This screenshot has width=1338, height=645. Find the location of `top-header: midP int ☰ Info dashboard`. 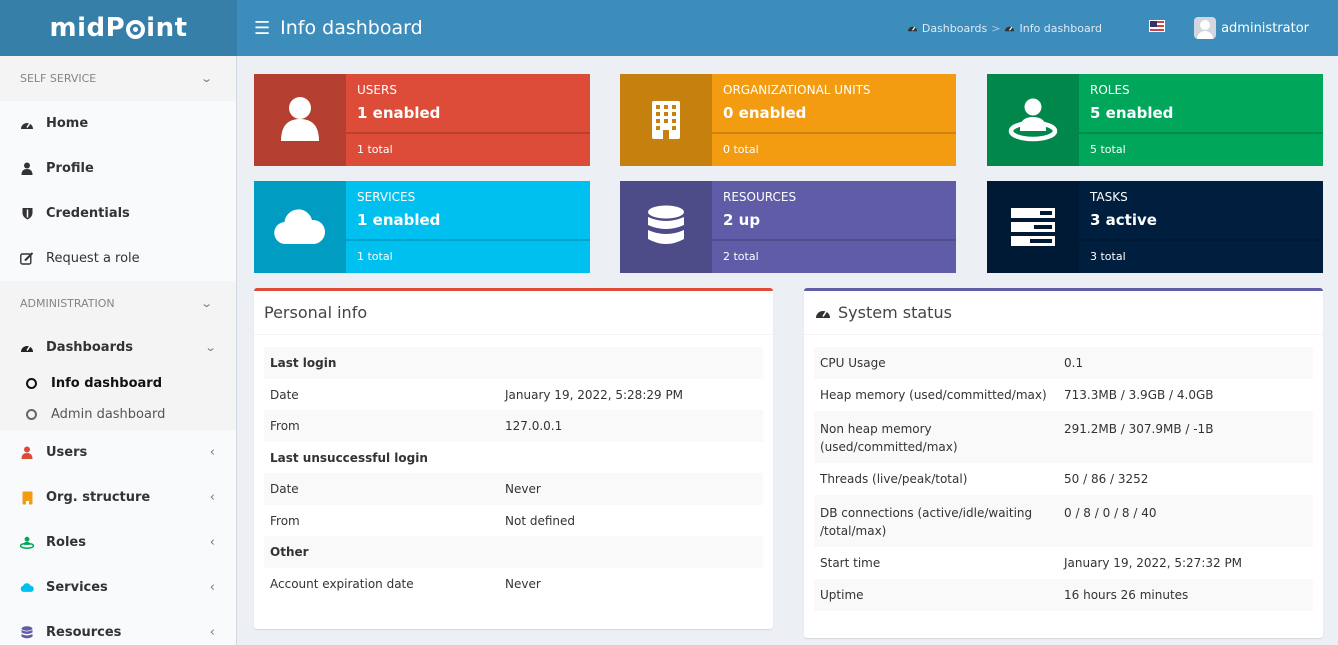

top-header: midP int ☰ Info dashboard is located at coordinates (669, 28).